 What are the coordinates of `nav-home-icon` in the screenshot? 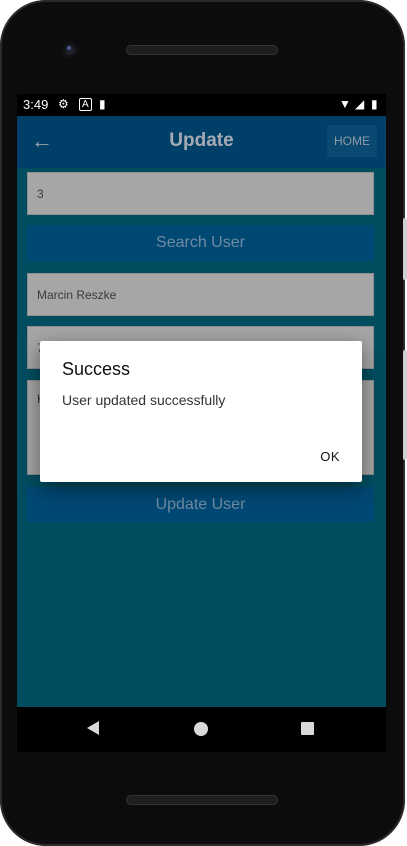 It's located at (201, 729).